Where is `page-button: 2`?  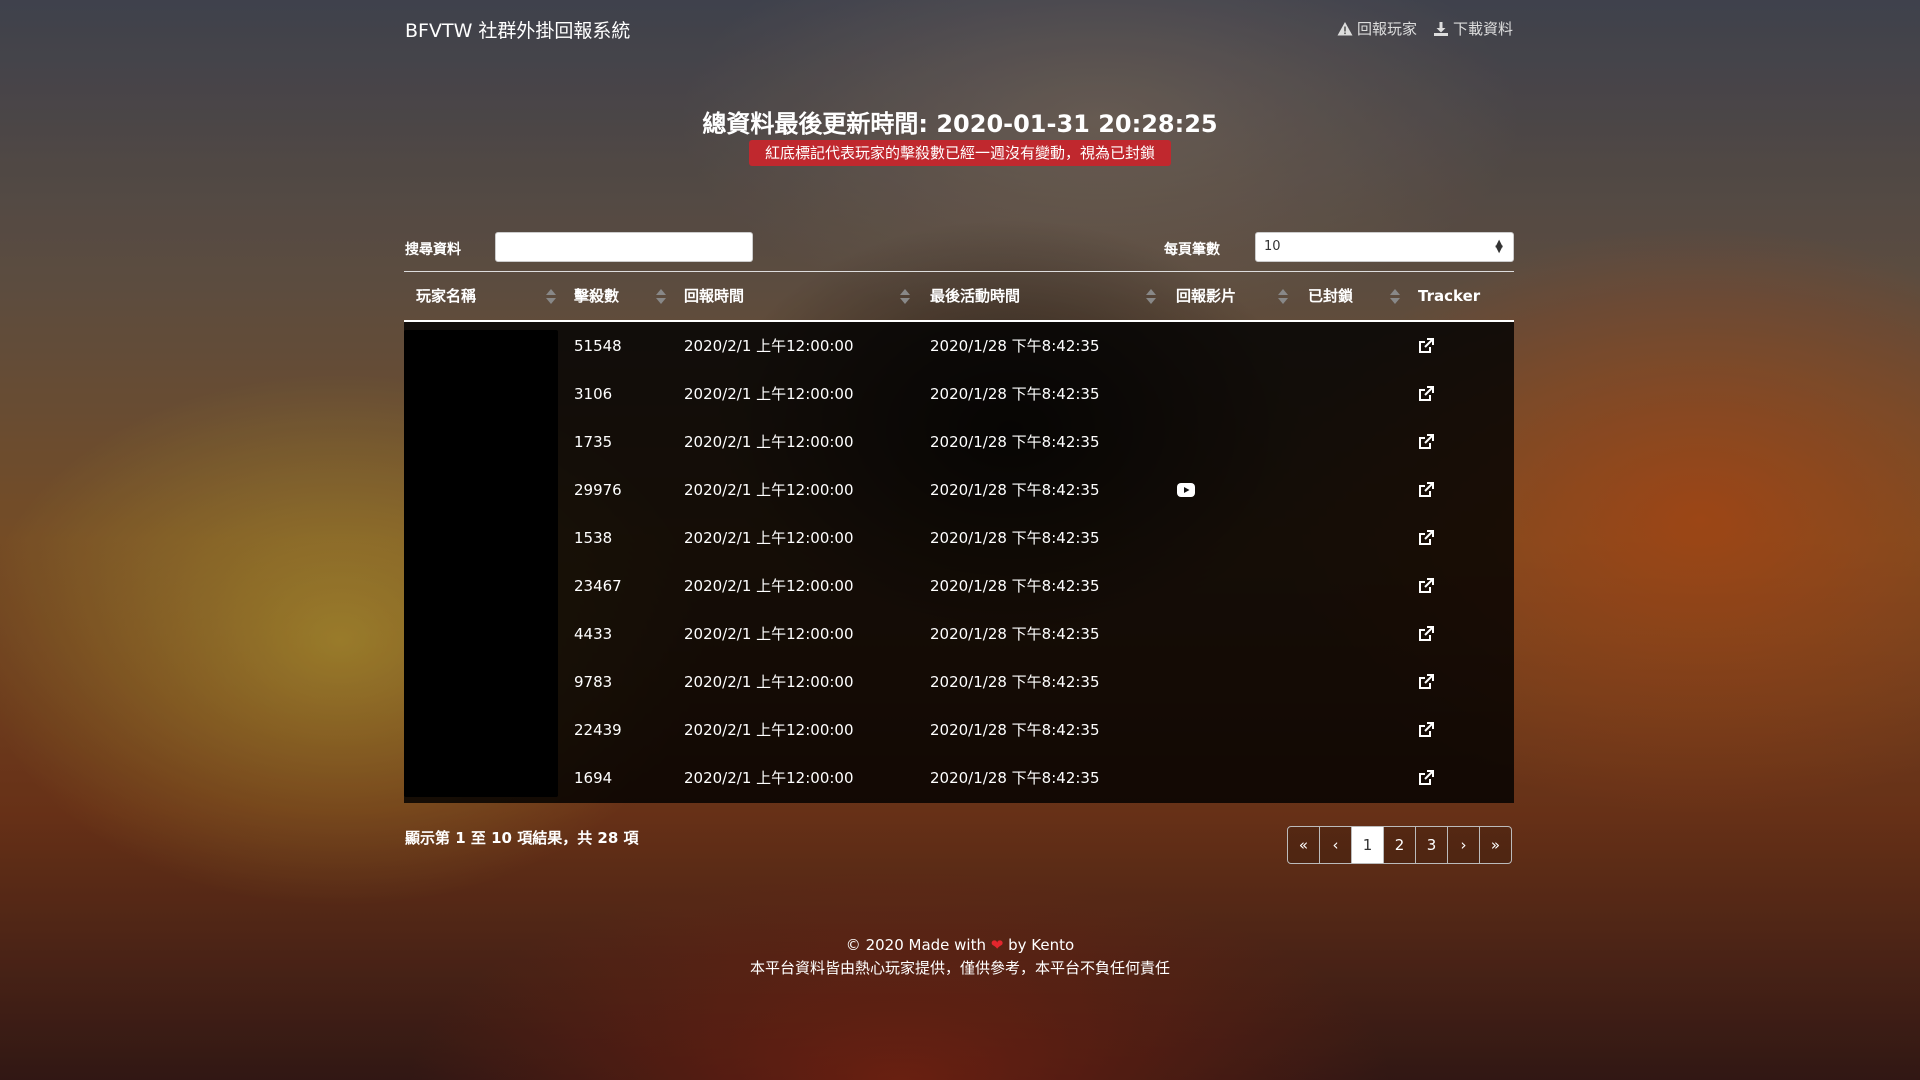
page-button: 2 is located at coordinates (1399, 845).